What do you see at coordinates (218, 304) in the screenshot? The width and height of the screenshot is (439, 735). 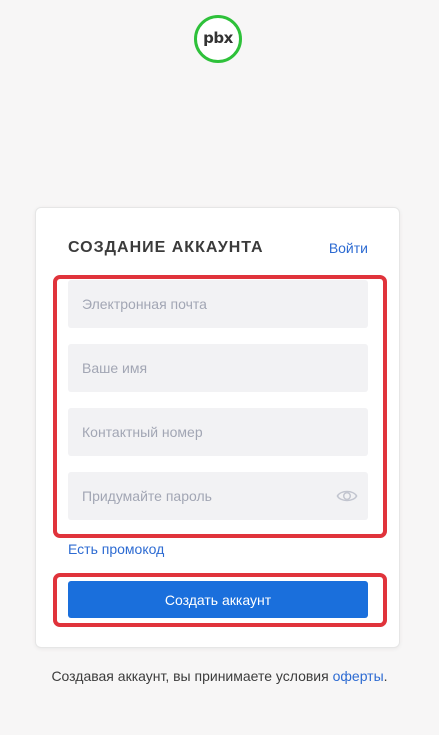 I see `email-field` at bounding box center [218, 304].